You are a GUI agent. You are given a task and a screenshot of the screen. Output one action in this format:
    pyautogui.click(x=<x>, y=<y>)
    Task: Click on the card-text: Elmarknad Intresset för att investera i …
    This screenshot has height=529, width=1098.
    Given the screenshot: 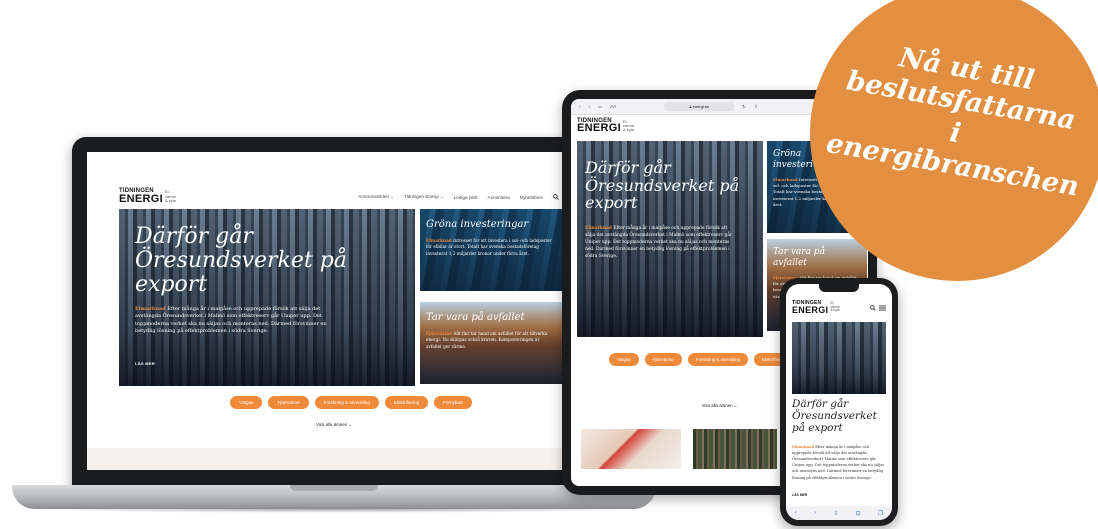 What is the action you would take?
    pyautogui.click(x=491, y=247)
    